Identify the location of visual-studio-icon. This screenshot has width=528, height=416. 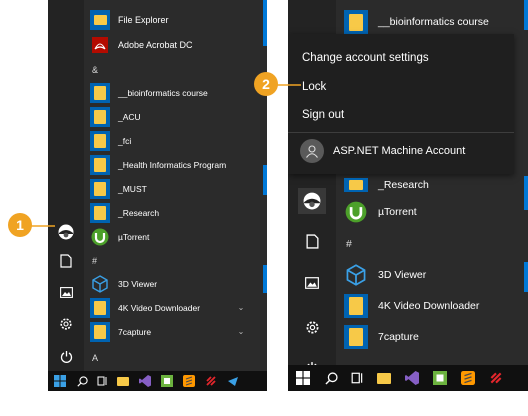
(412, 378).